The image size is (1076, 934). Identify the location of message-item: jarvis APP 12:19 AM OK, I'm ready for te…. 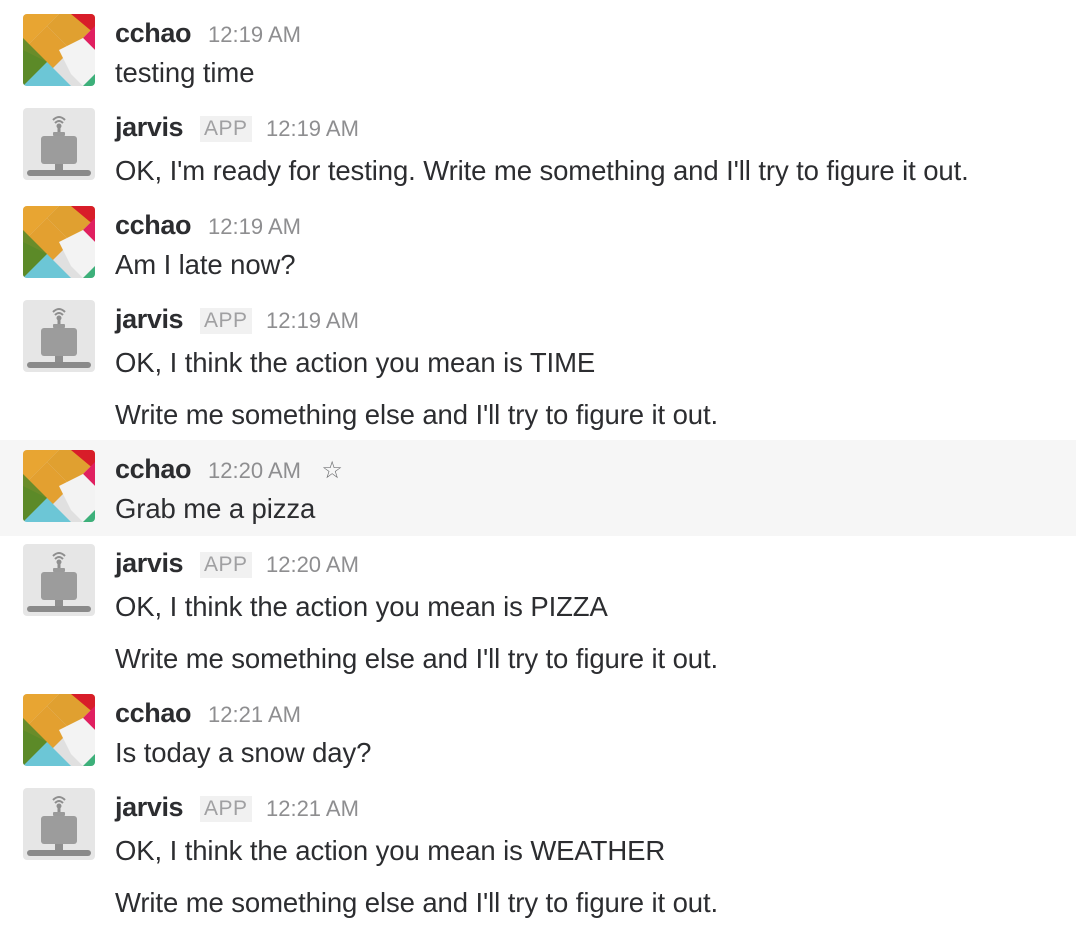
(538, 144).